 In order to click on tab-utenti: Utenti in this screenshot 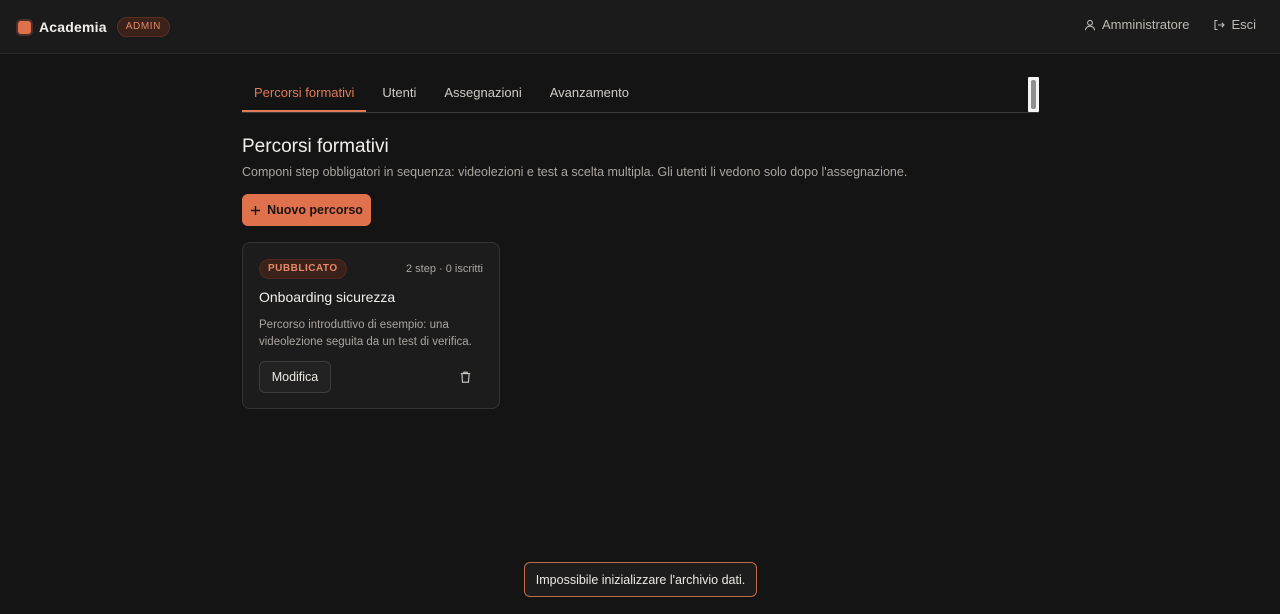, I will do `click(399, 94)`.